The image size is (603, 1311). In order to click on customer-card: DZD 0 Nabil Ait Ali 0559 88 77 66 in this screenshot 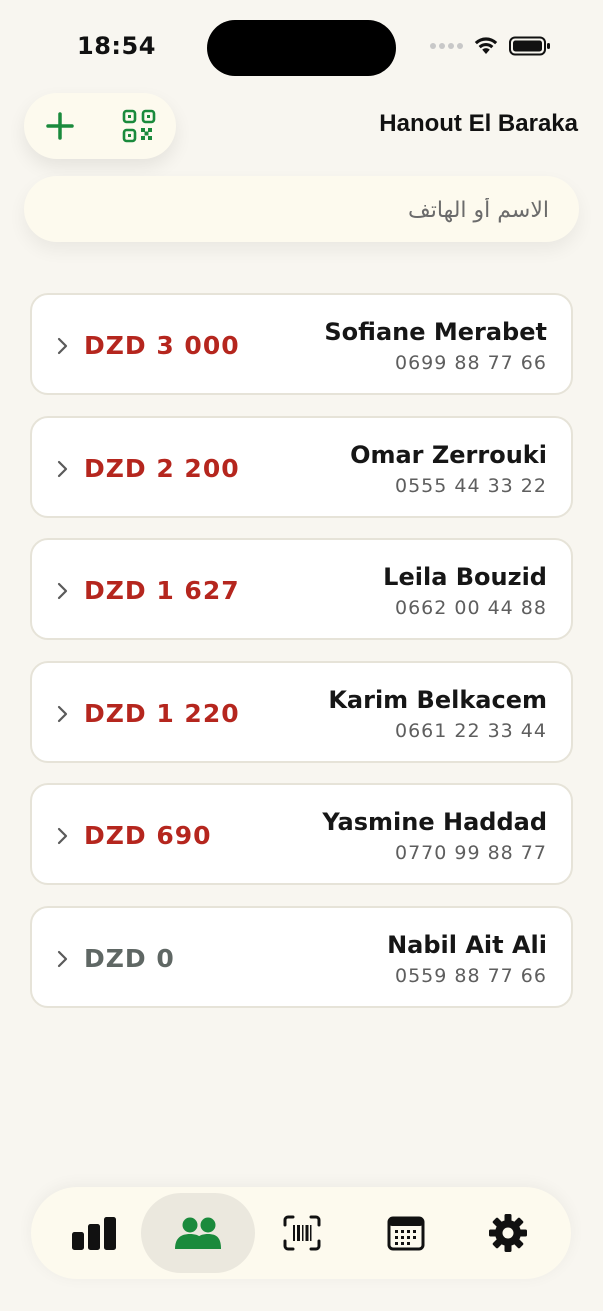, I will do `click(301, 956)`.